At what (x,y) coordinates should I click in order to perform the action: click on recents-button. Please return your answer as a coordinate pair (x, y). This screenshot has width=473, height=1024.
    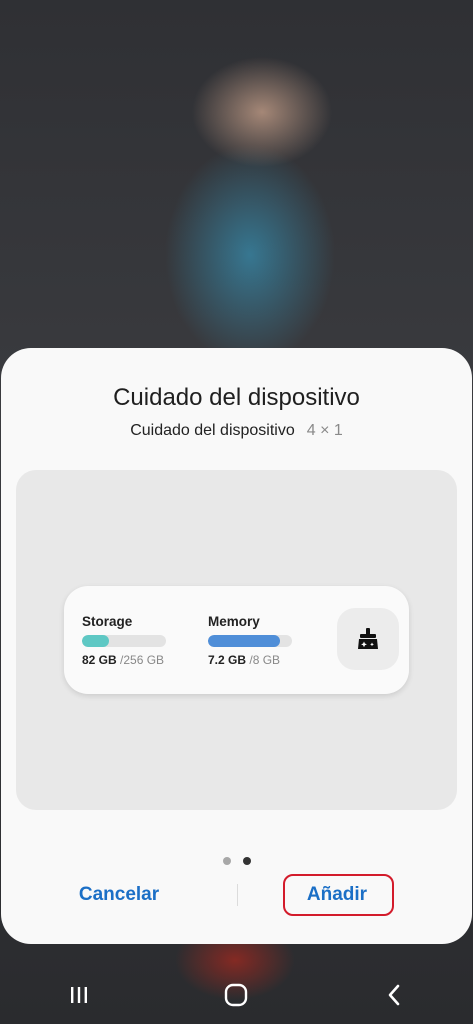
    Looking at the image, I should click on (79, 995).